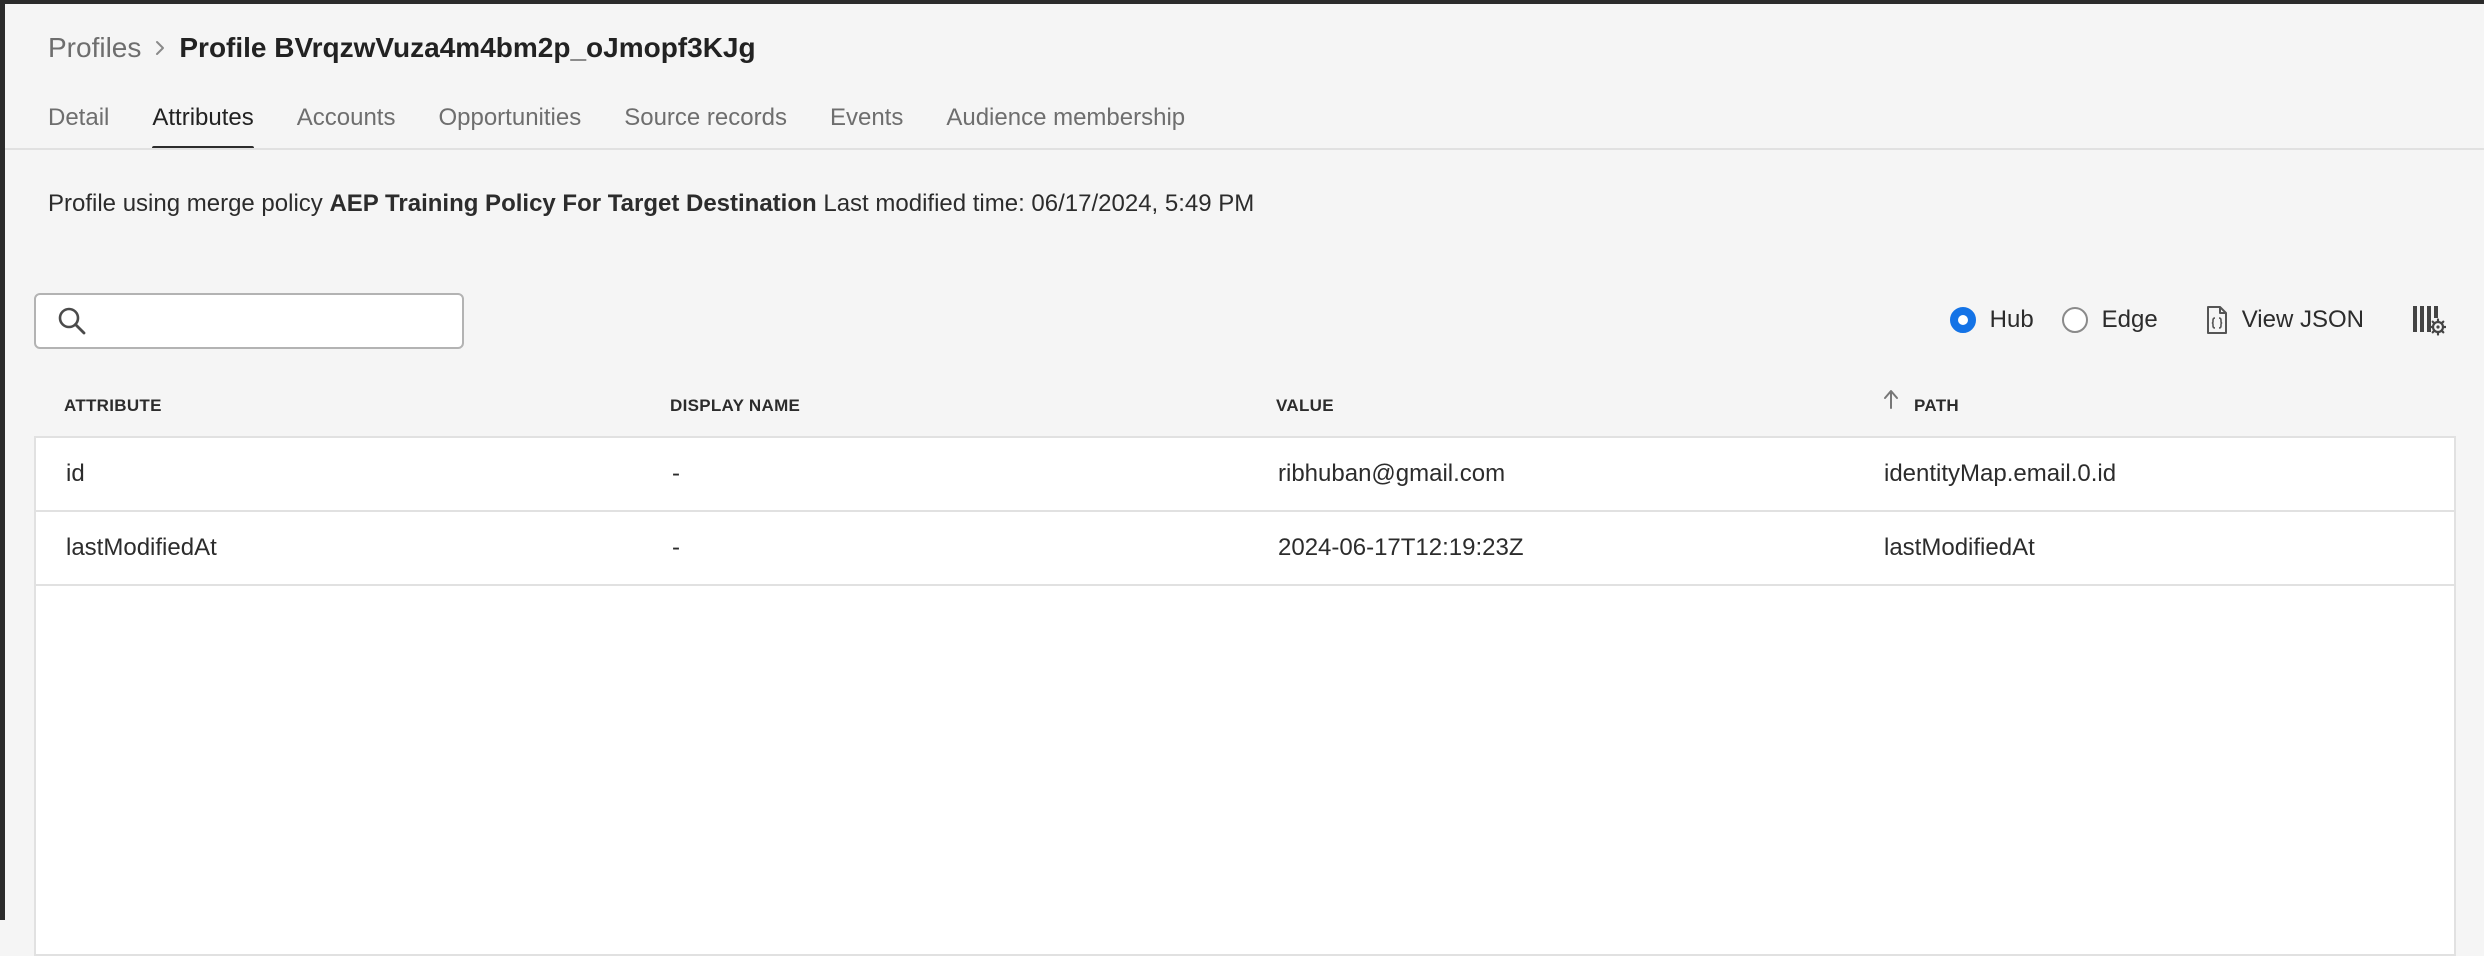 The height and width of the screenshot is (956, 2484). I want to click on chevron-right-icon, so click(160, 48).